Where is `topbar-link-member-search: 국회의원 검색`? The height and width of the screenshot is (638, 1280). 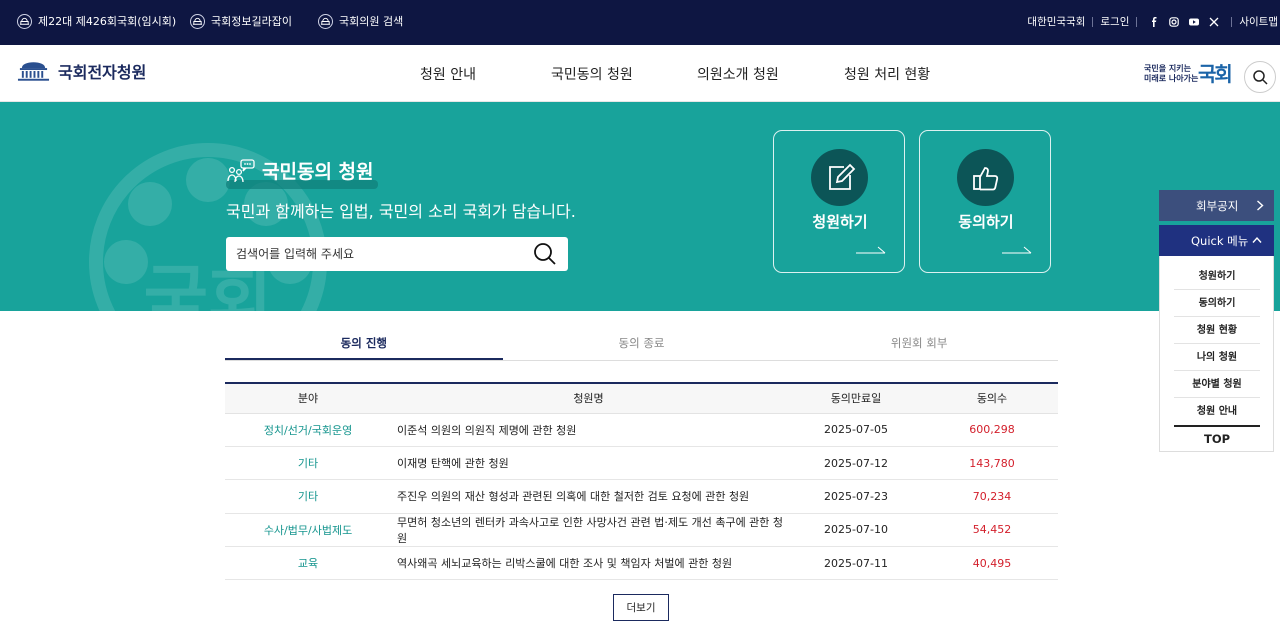 topbar-link-member-search: 국회의원 검색 is located at coordinates (360, 21).